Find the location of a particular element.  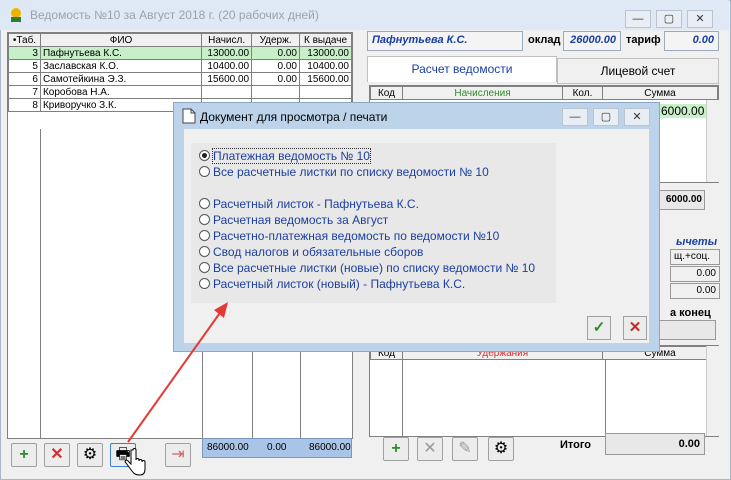

hand-cursor-icon is located at coordinates (135, 462).